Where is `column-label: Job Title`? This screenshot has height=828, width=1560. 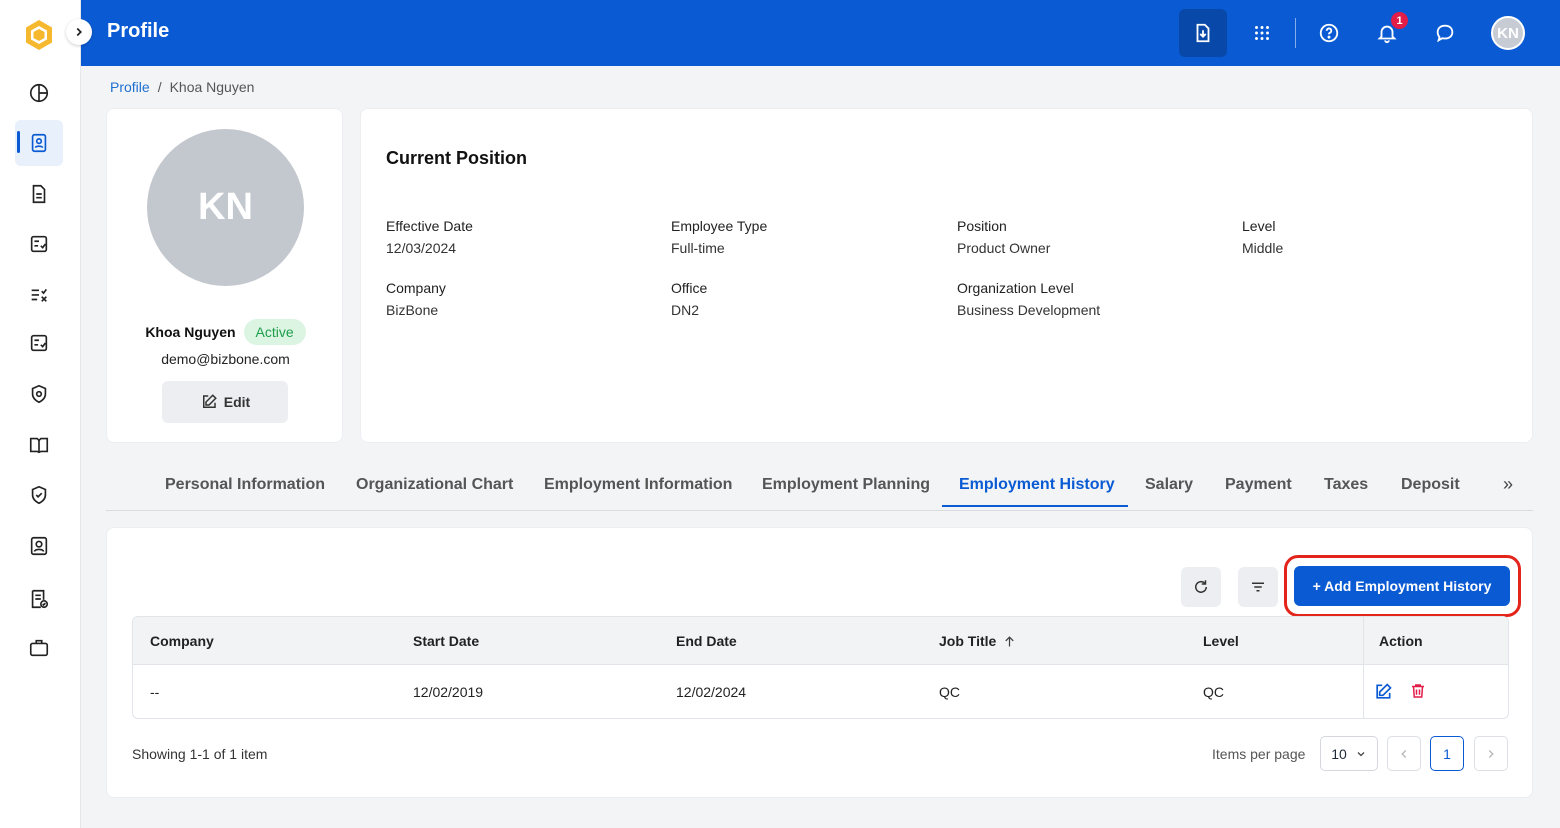 column-label: Job Title is located at coordinates (968, 641).